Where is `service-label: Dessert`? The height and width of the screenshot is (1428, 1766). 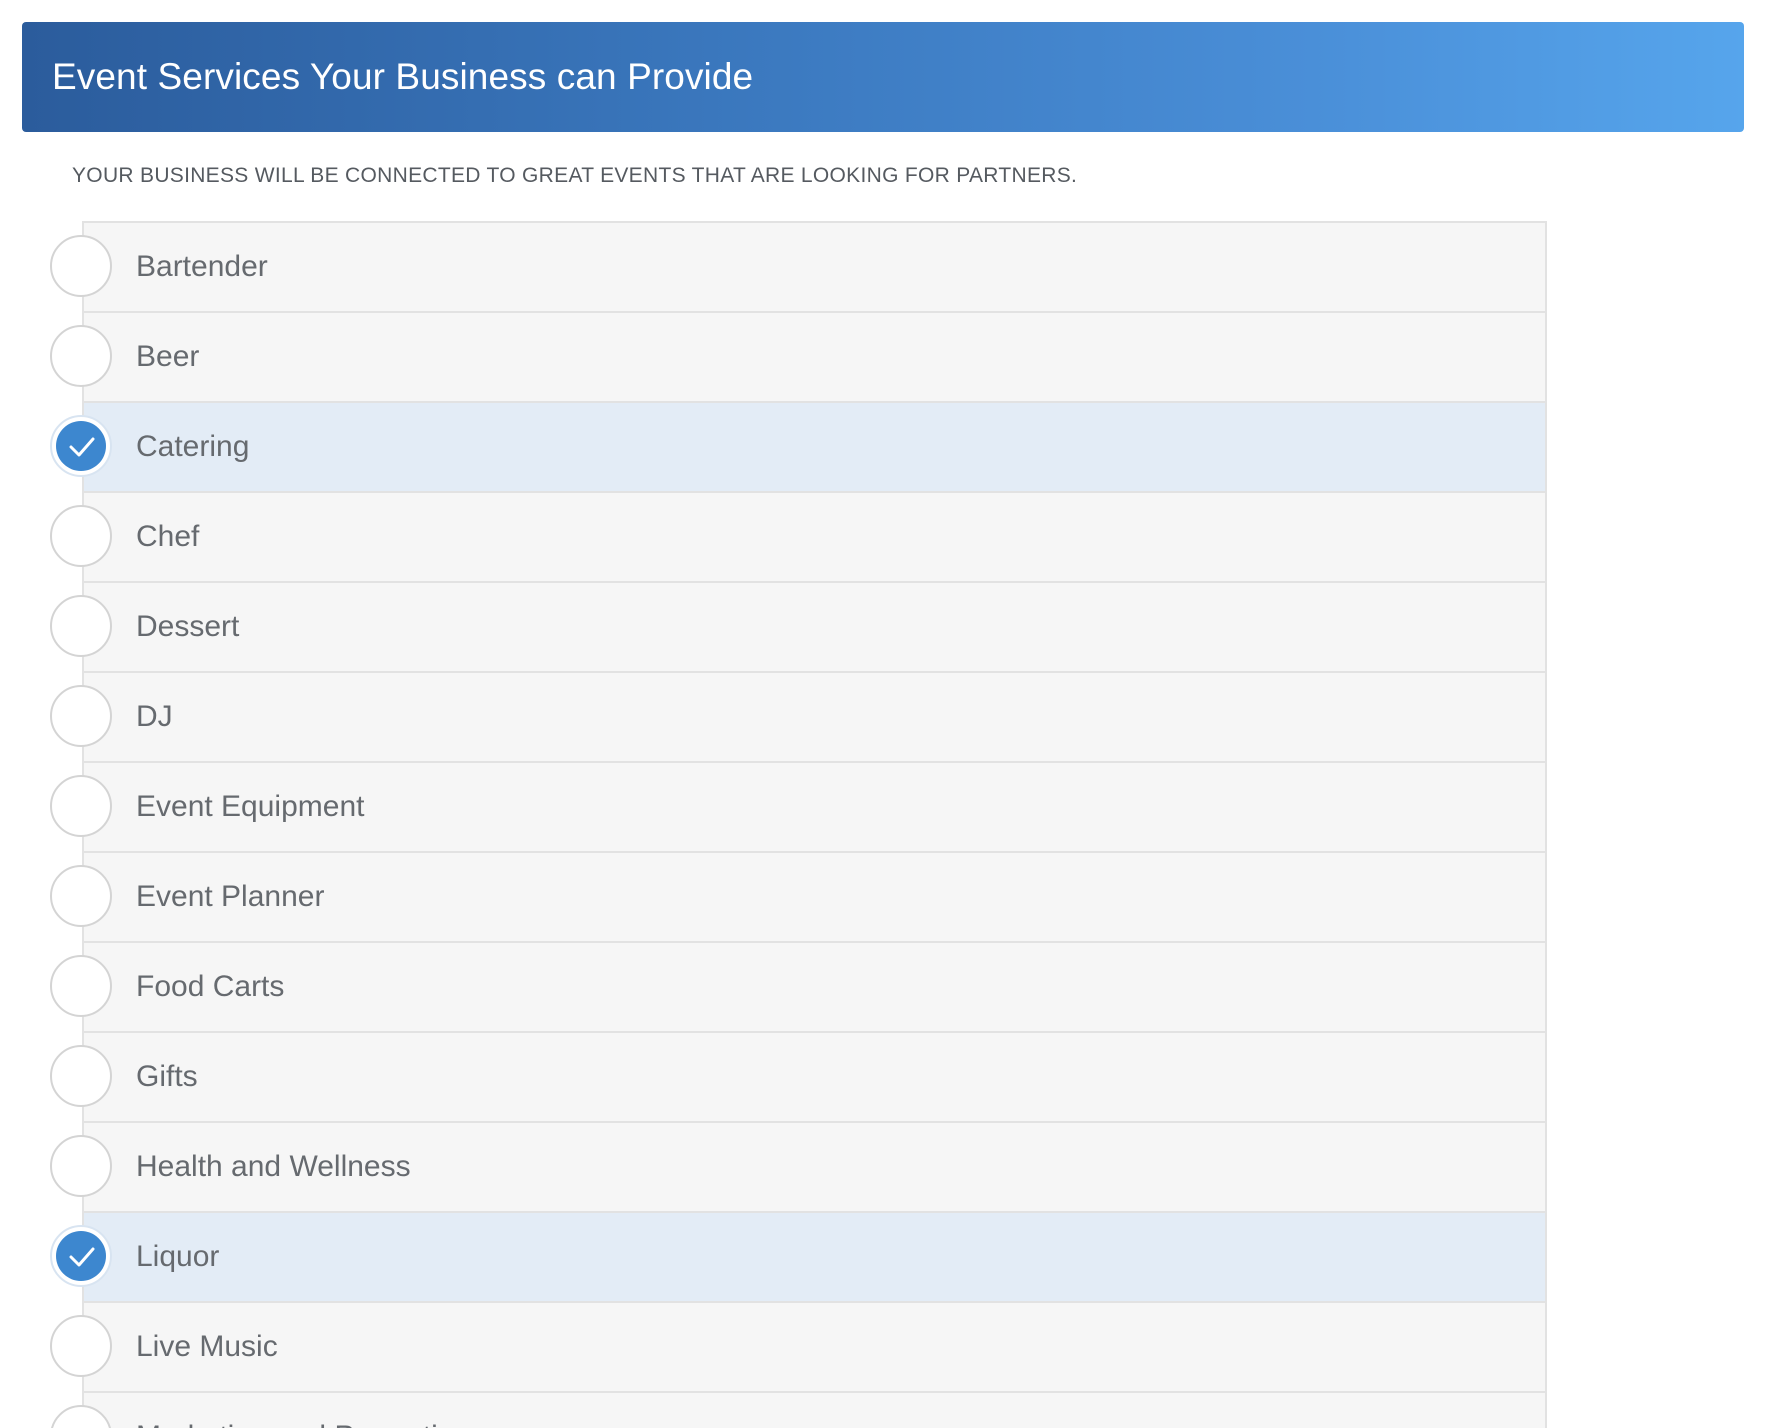 service-label: Dessert is located at coordinates (188, 626).